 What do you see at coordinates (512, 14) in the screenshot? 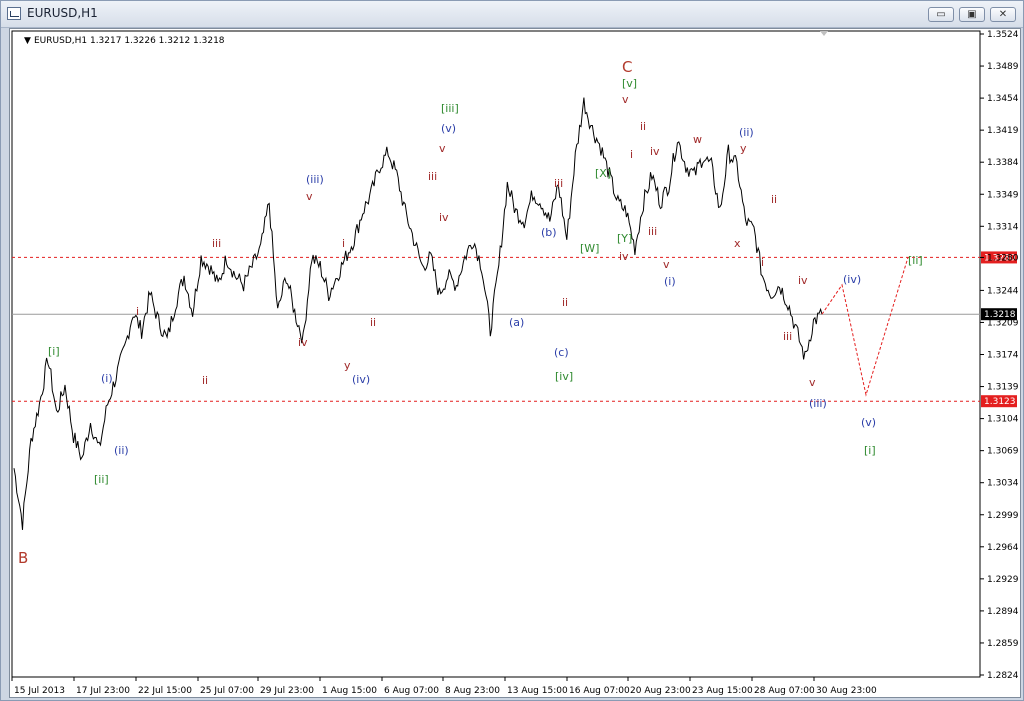
I see `window-titlebar: EURUSD,H1 ▭ ▣ ✕` at bounding box center [512, 14].